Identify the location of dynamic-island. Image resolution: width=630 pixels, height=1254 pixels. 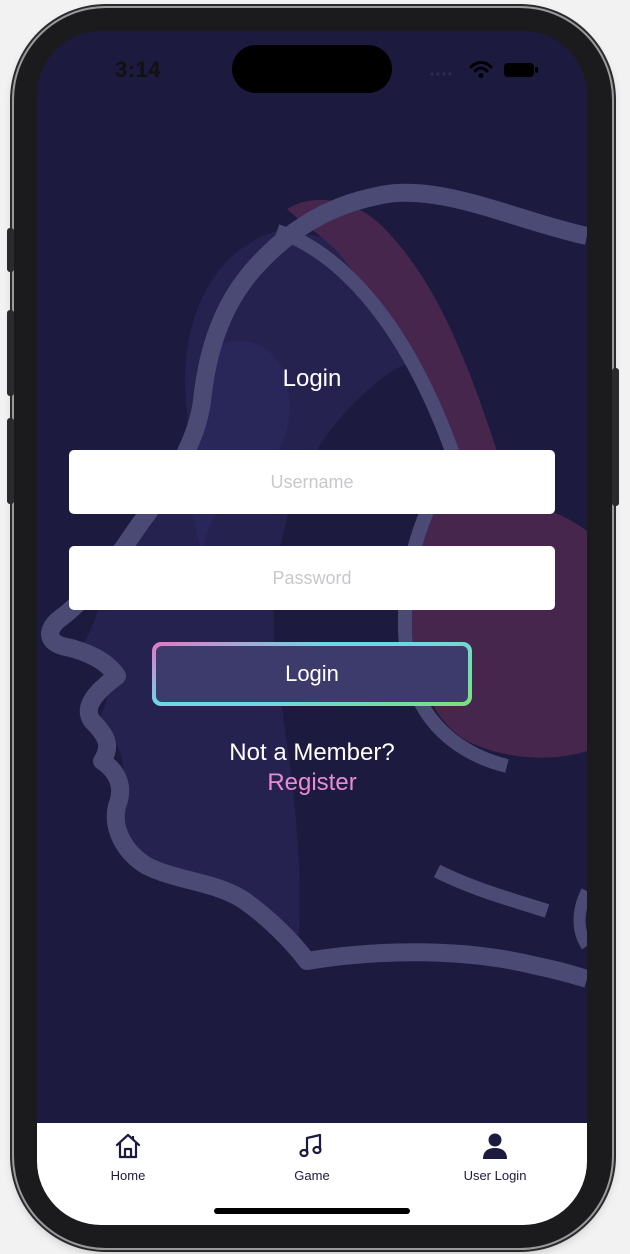
(312, 69).